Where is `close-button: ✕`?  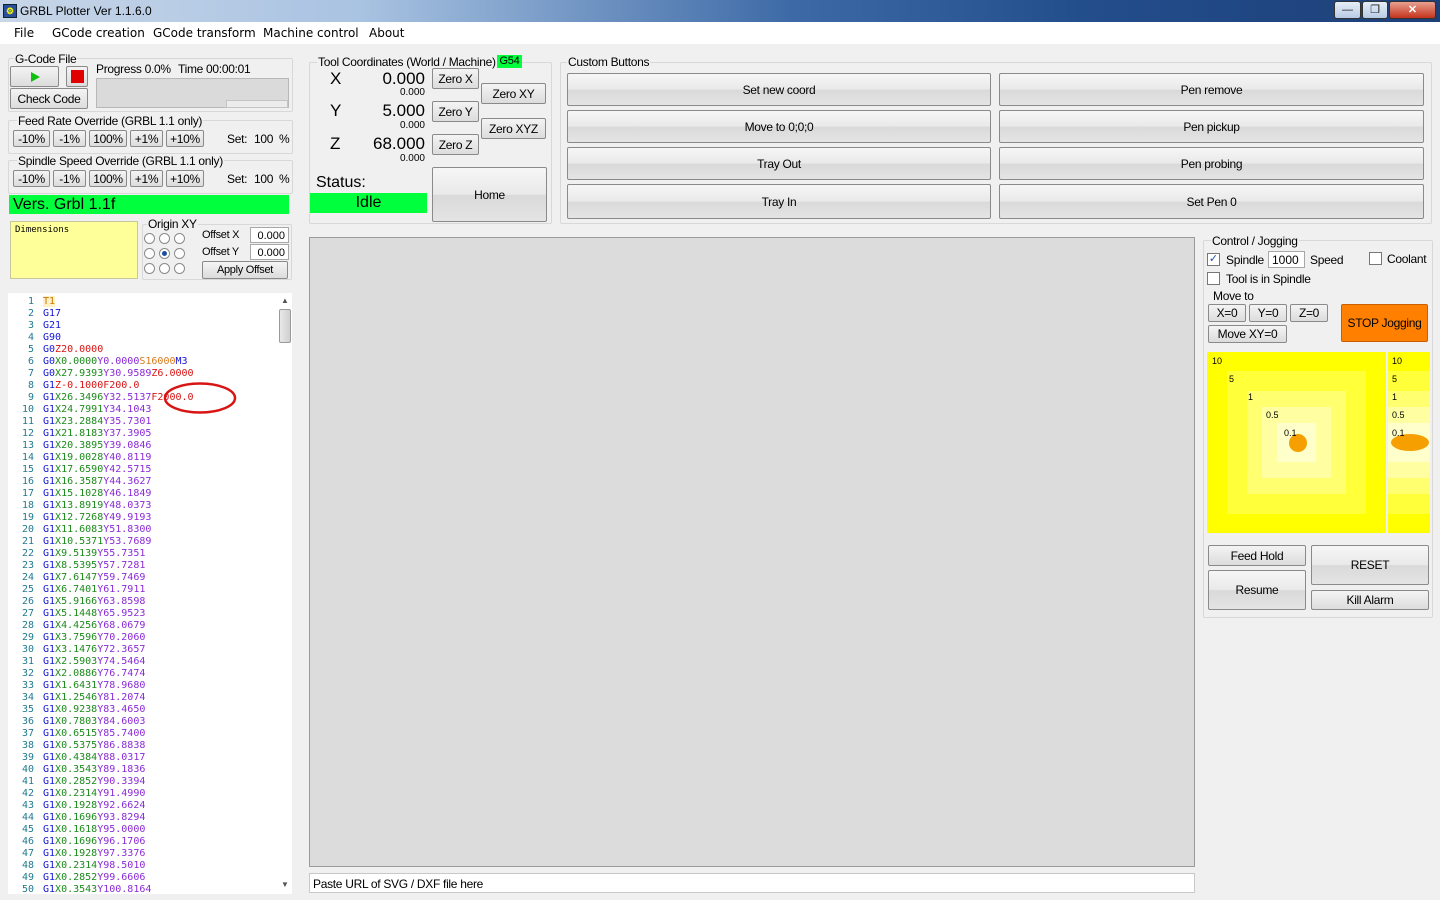
close-button: ✕ is located at coordinates (1412, 10).